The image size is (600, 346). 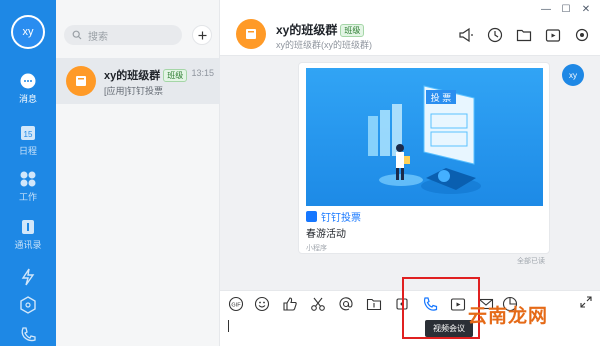 I want to click on rail-item-calendar: 15 日程, so click(x=28, y=140).